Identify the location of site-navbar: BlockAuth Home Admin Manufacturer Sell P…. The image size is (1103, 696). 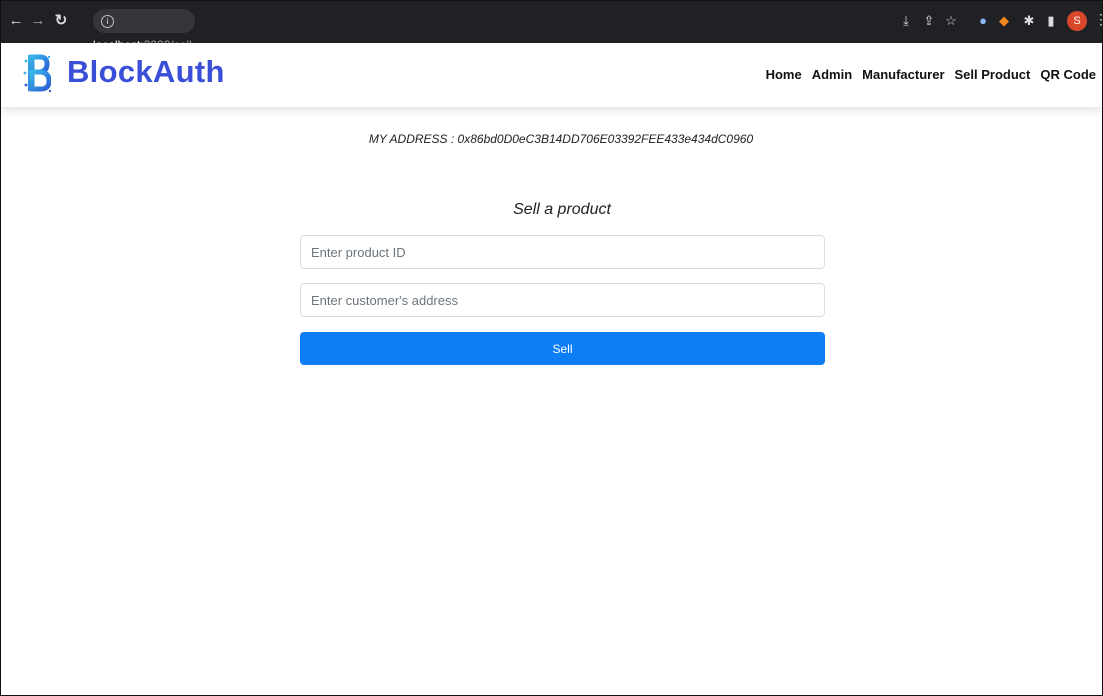
(551, 75).